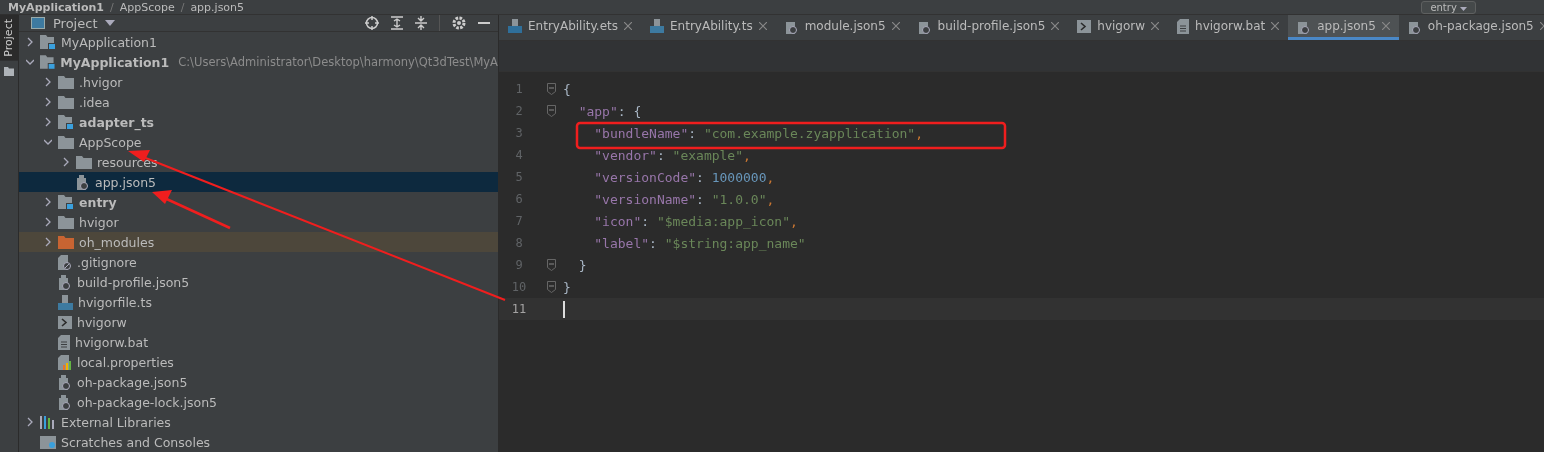 The width and height of the screenshot is (1544, 452). Describe the element at coordinates (1343, 27) in the screenshot. I see `editor-tab: app.json5` at that location.